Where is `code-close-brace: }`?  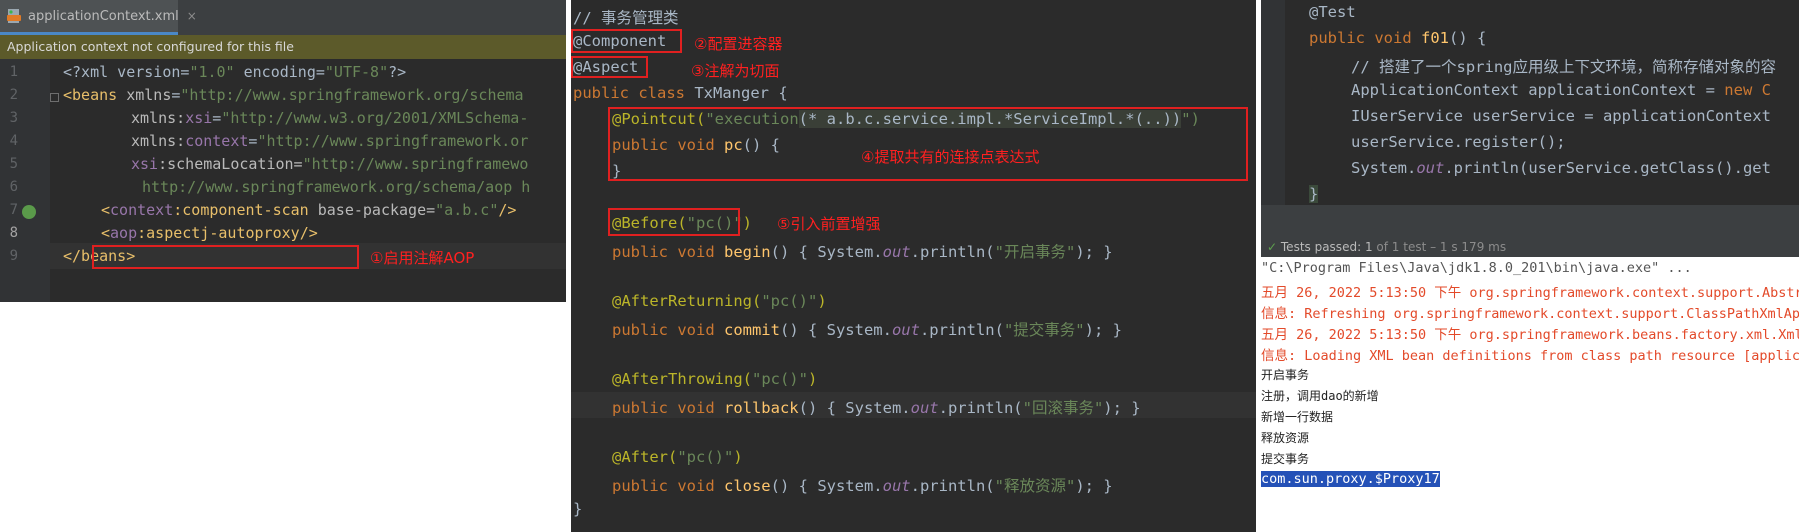 code-close-brace: } is located at coordinates (1314, 194).